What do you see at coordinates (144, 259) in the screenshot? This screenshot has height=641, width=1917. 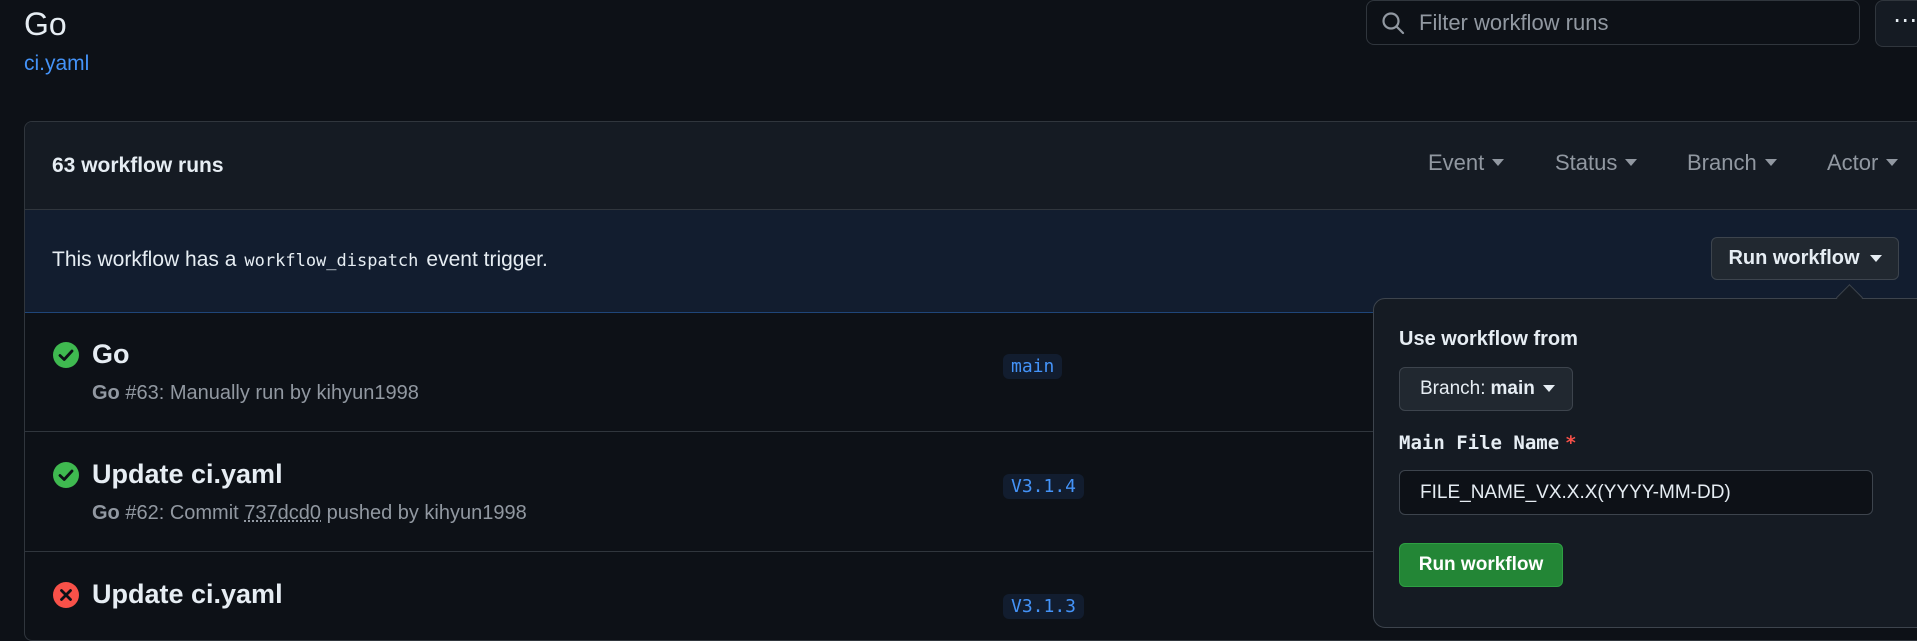 I see `dispatch-text-before: This workflow has a` at bounding box center [144, 259].